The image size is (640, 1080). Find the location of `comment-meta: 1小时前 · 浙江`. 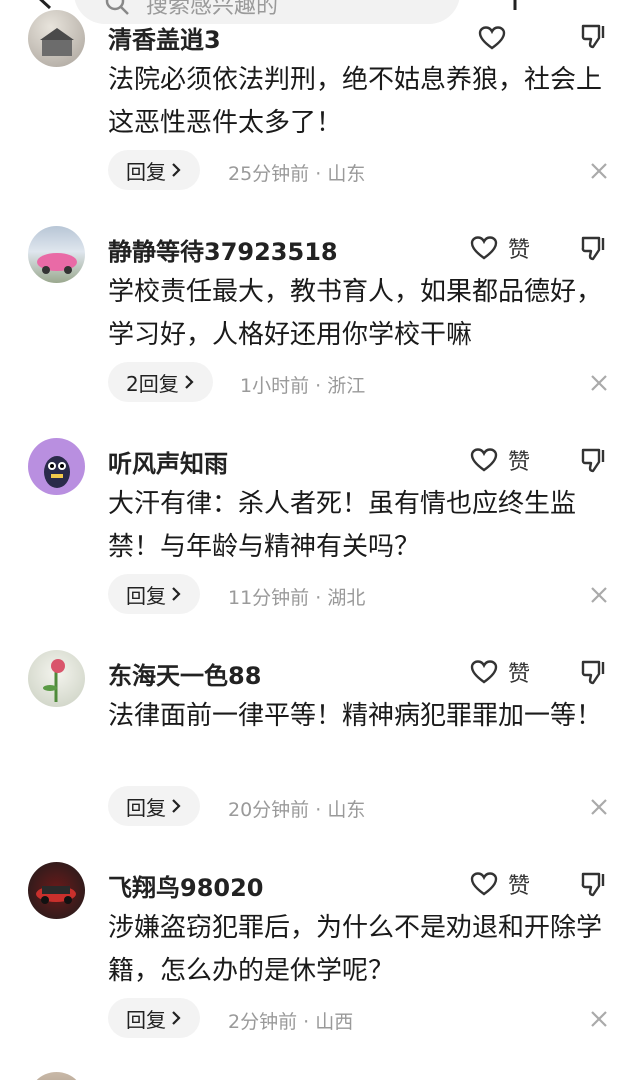

comment-meta: 1小时前 · 浙江 is located at coordinates (303, 386).